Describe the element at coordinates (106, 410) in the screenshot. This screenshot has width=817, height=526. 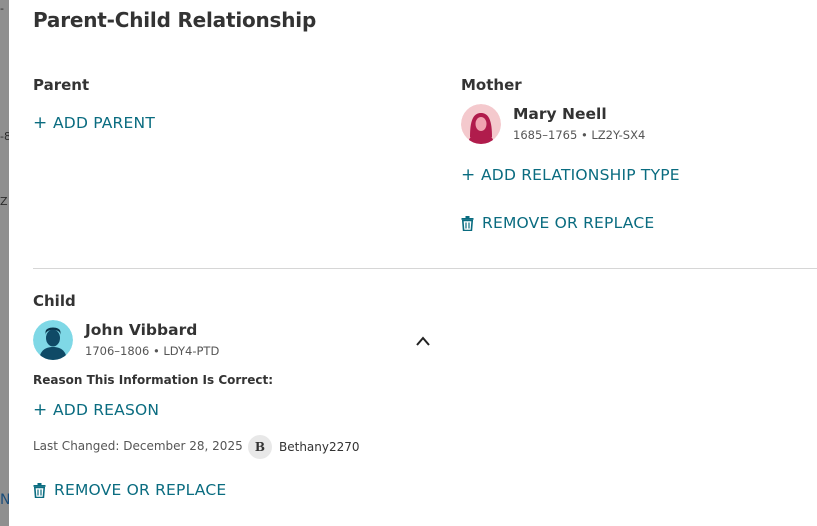
I see `add-reason-label: ADD REASON` at that location.